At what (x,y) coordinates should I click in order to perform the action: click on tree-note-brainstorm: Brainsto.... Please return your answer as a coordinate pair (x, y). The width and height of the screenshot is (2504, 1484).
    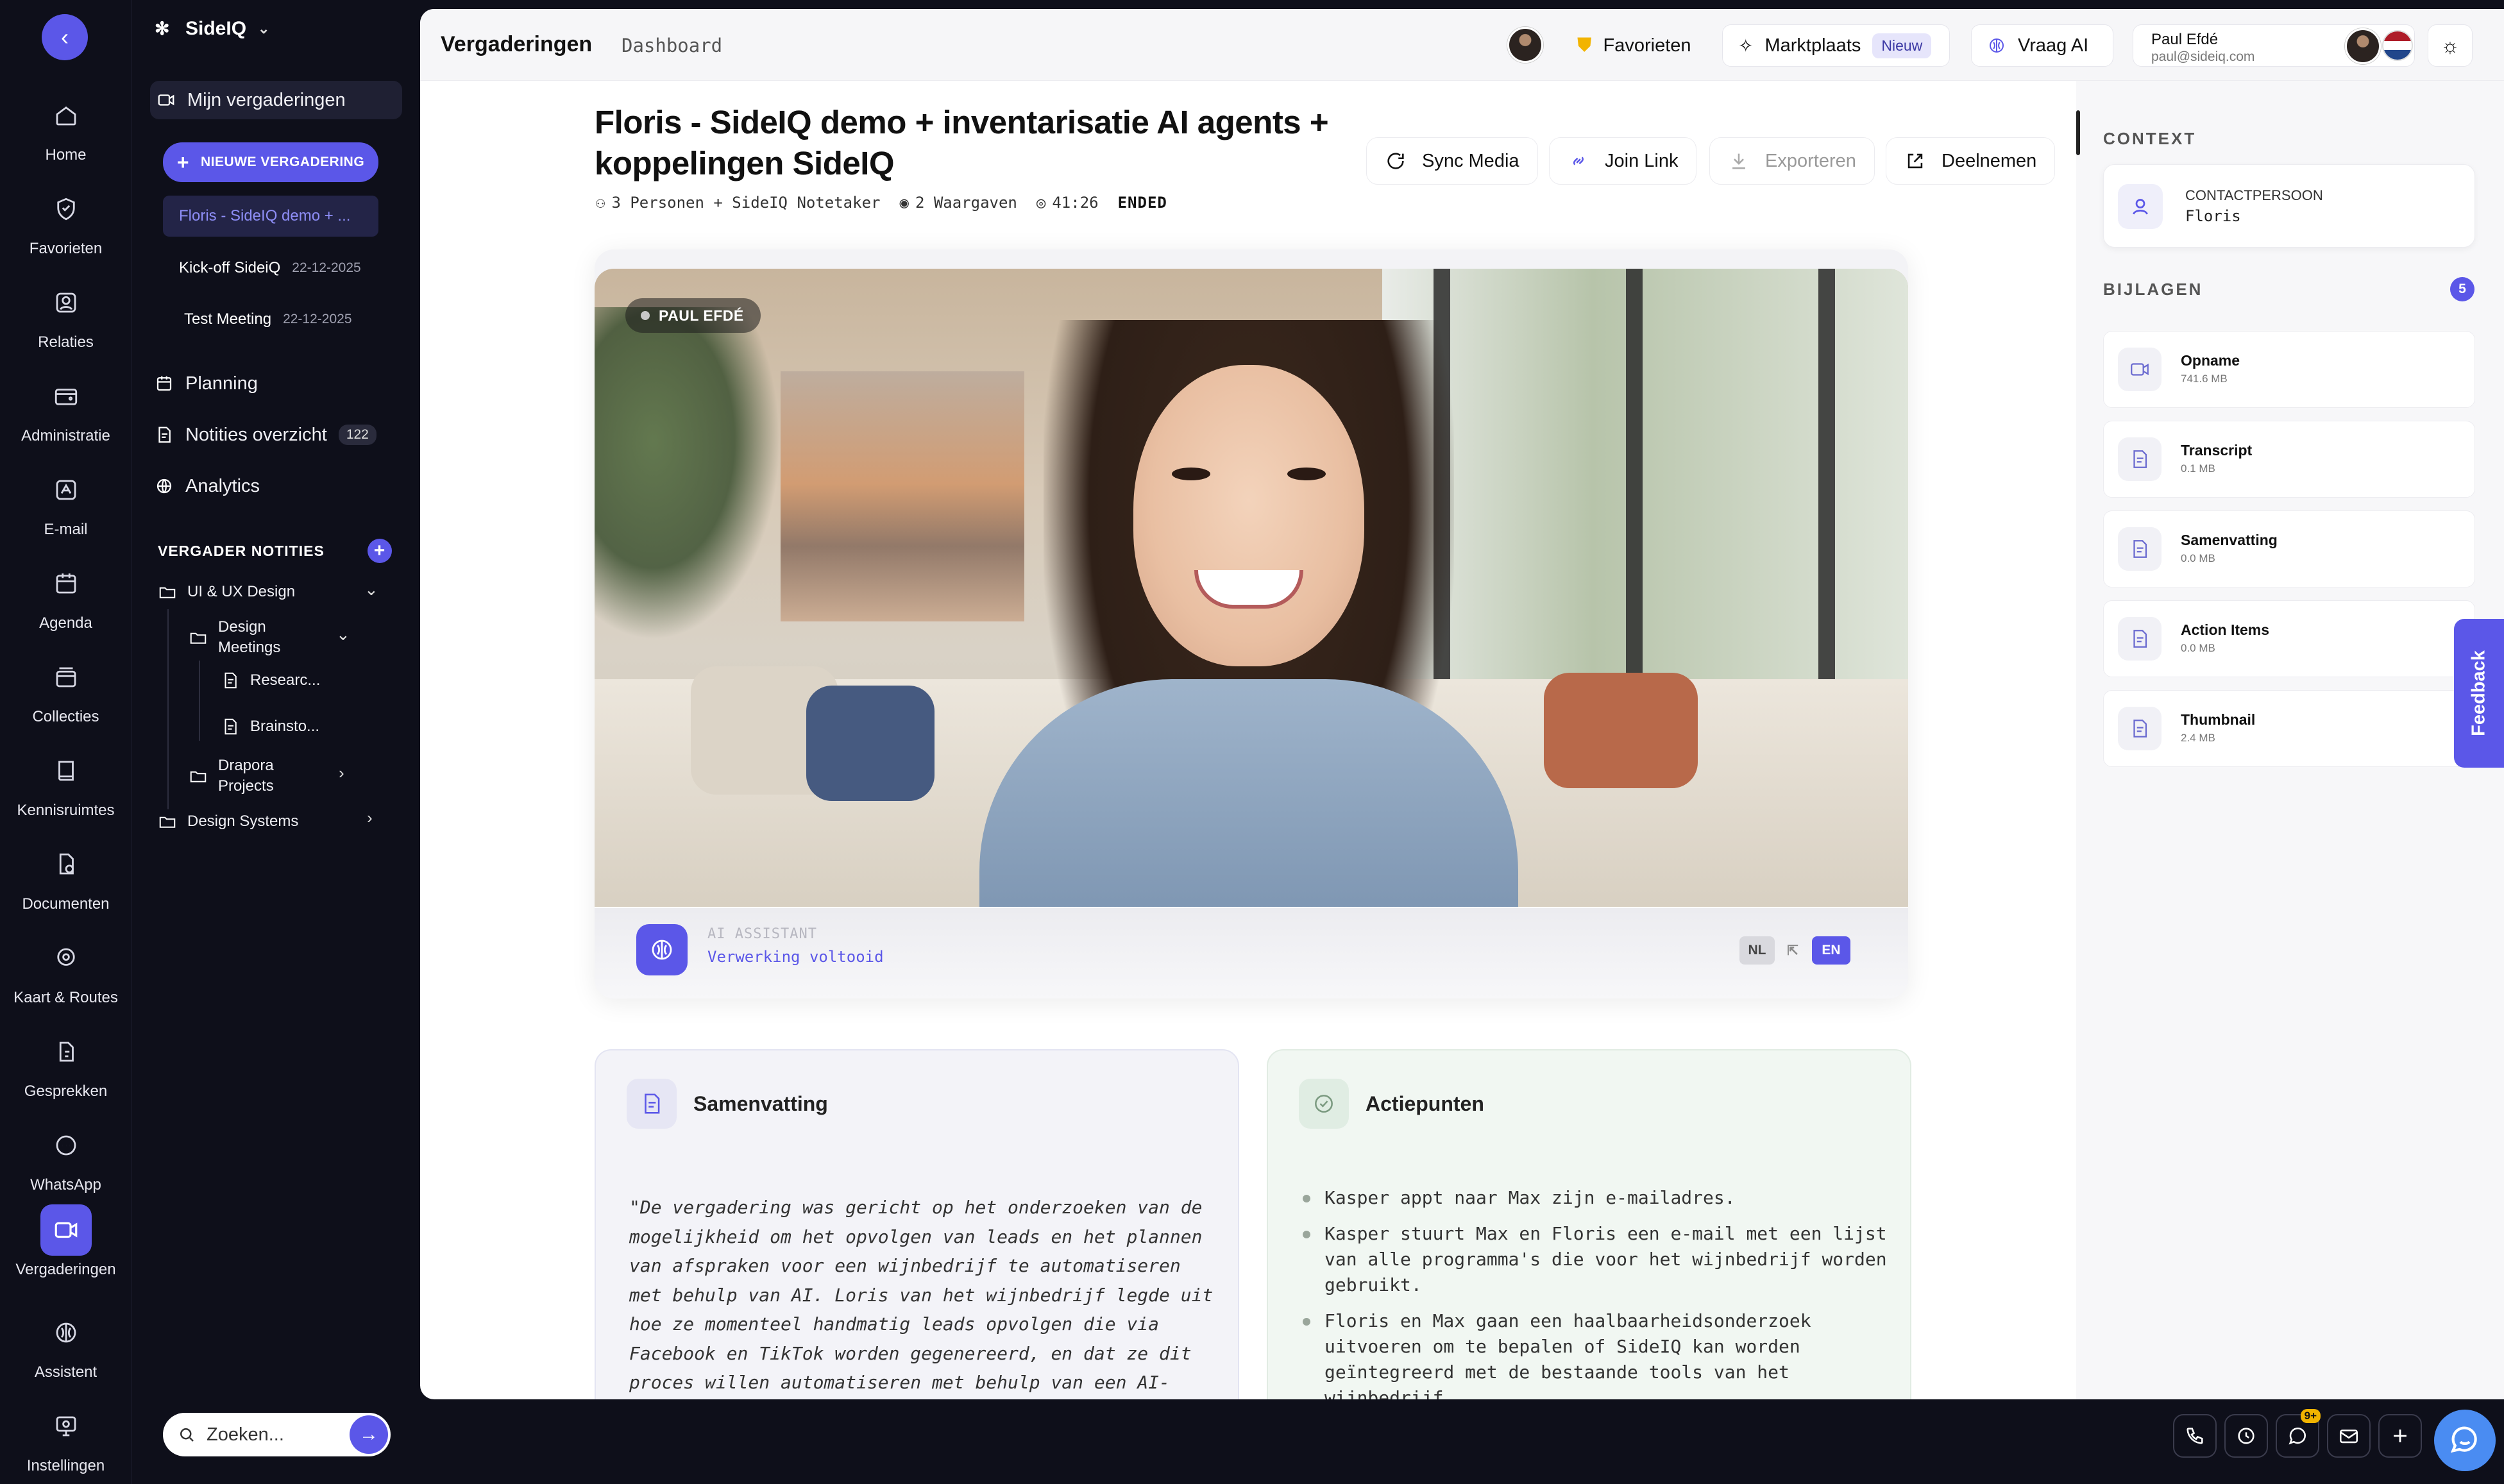
    Looking at the image, I should click on (270, 726).